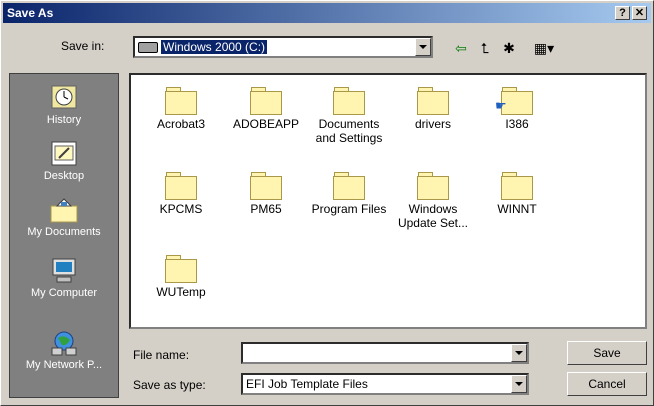  I want to click on hand-icon: ☛, so click(501, 105).